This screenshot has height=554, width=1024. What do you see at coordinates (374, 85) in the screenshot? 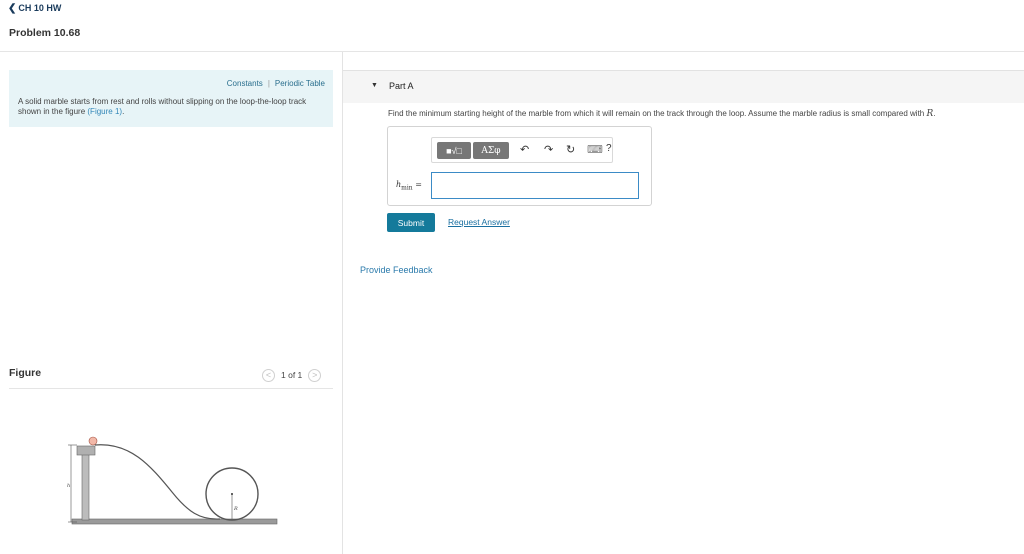
I see `collapse-triangle-icon: ▼` at bounding box center [374, 85].